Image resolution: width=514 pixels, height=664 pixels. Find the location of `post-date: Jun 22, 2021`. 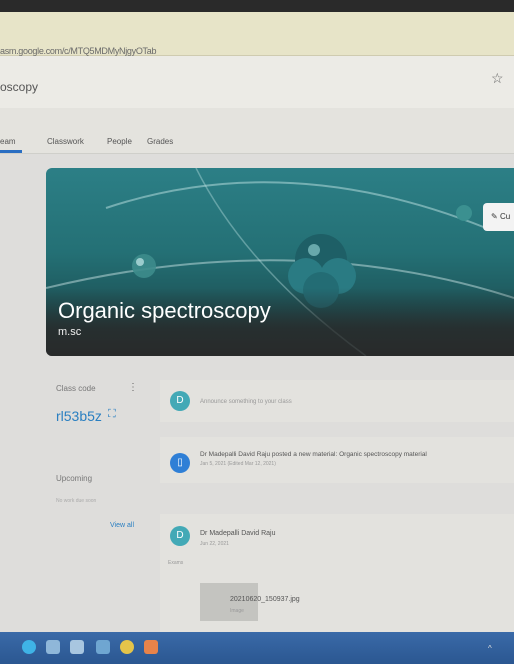

post-date: Jun 22, 2021 is located at coordinates (214, 544).